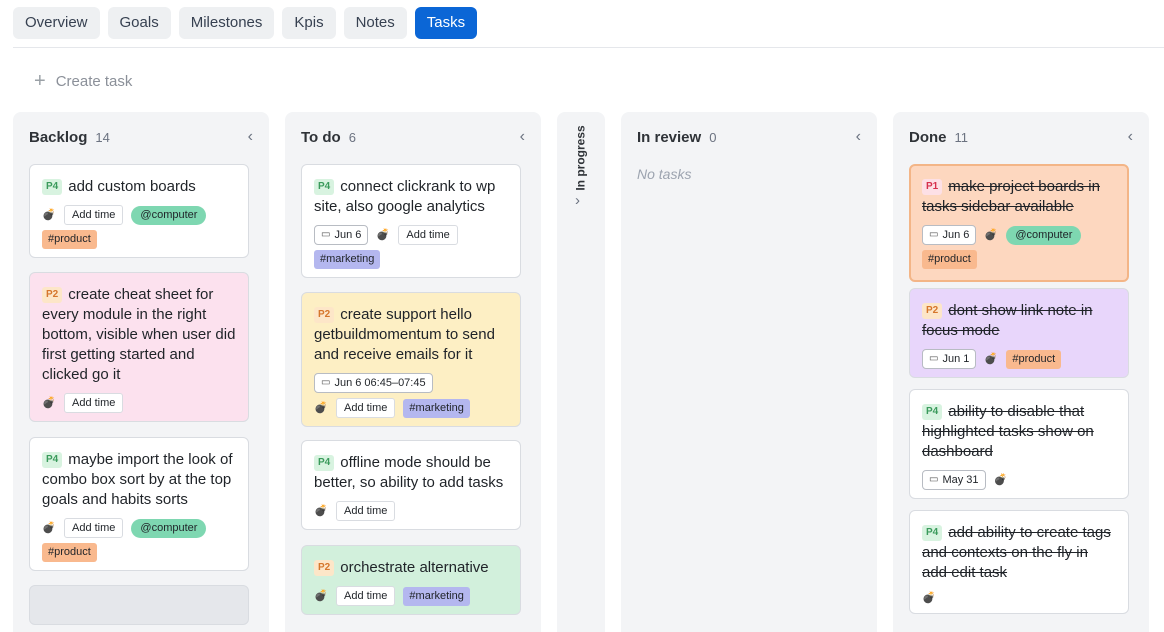 This screenshot has height=632, width=1164. I want to click on column-title: In progress, so click(581, 158).